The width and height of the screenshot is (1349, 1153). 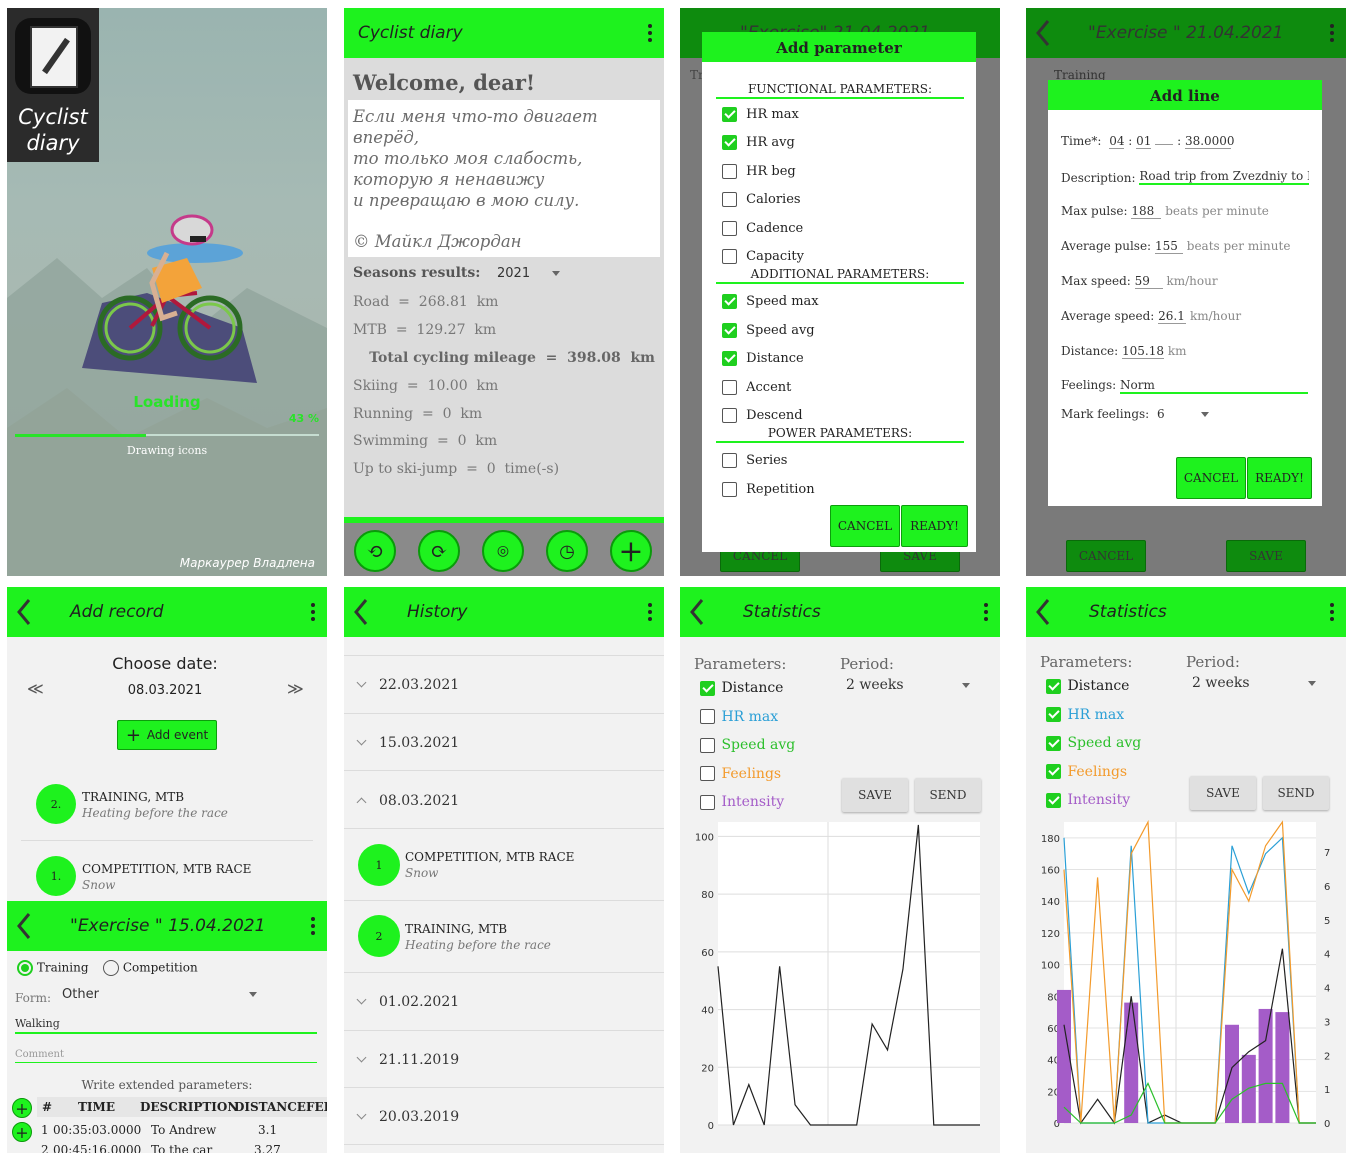 I want to click on time-minutes-input: 01, so click(x=1144, y=141).